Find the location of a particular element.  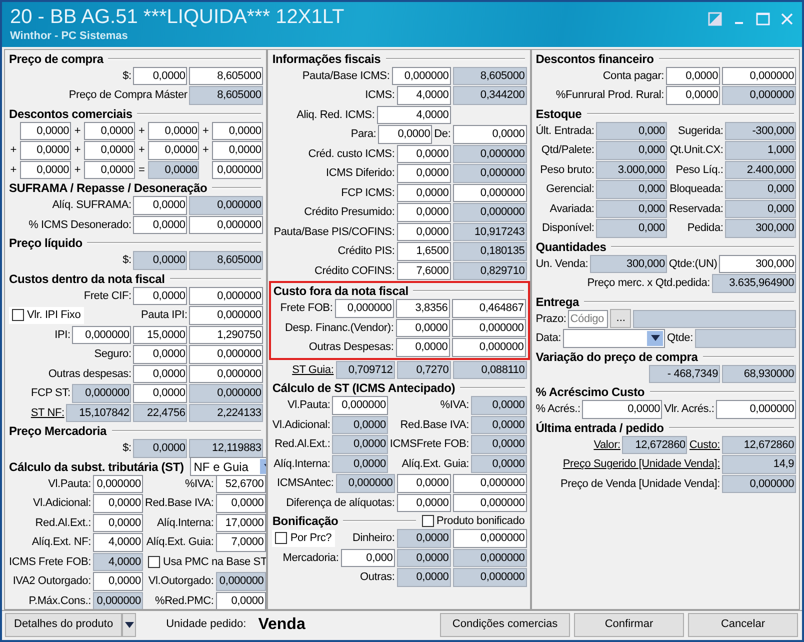

field-link: Custo: is located at coordinates (704, 444).